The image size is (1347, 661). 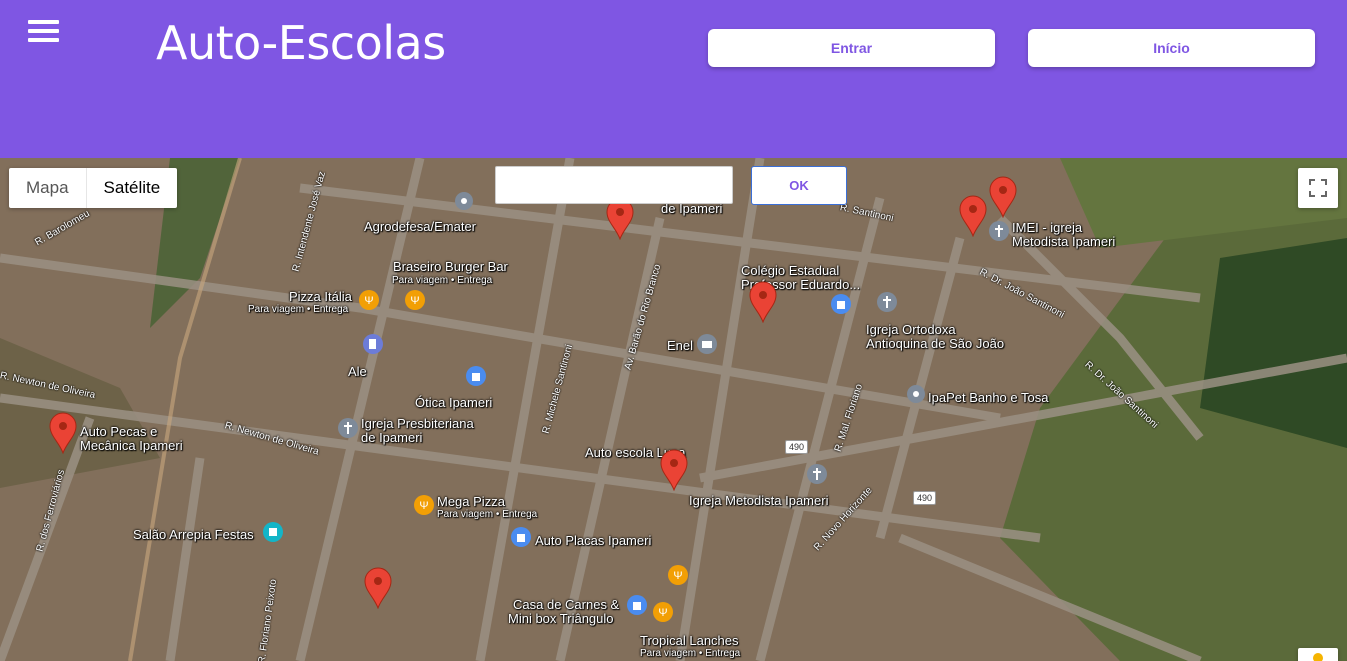 I want to click on map-type-map-button: Mapa, so click(x=48, y=188).